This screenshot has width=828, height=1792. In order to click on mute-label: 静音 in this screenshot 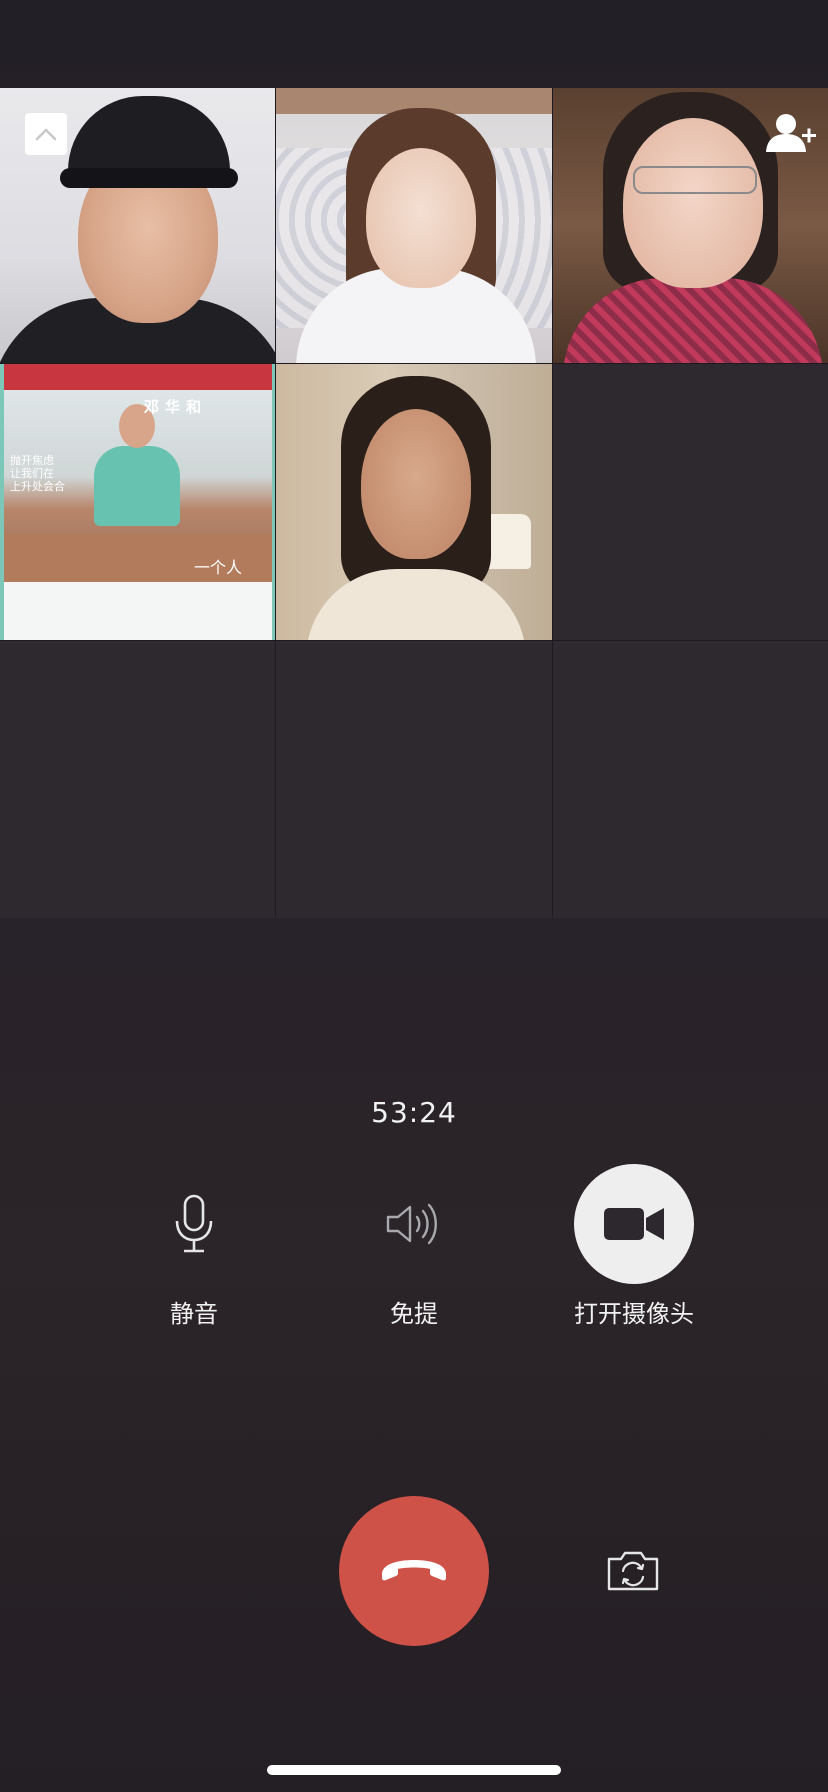, I will do `click(194, 1314)`.